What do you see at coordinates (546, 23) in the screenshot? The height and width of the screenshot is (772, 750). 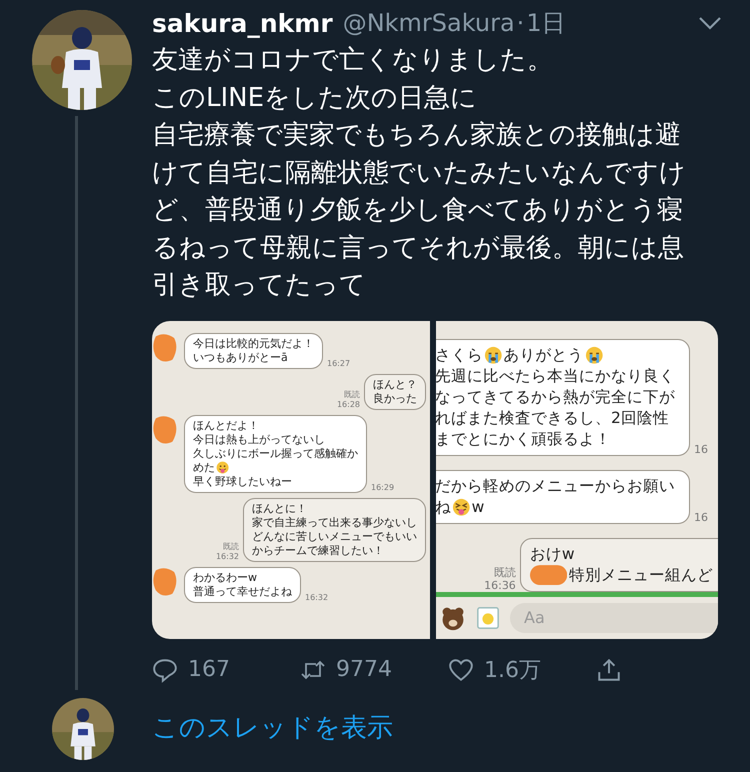 I see `tweet-time: 1日` at bounding box center [546, 23].